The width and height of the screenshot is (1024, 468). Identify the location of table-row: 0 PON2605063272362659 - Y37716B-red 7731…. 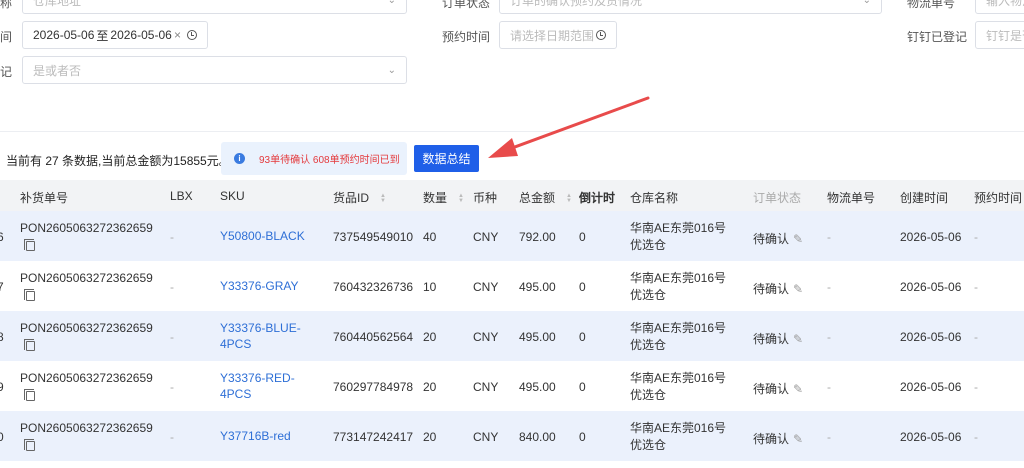
(512, 436).